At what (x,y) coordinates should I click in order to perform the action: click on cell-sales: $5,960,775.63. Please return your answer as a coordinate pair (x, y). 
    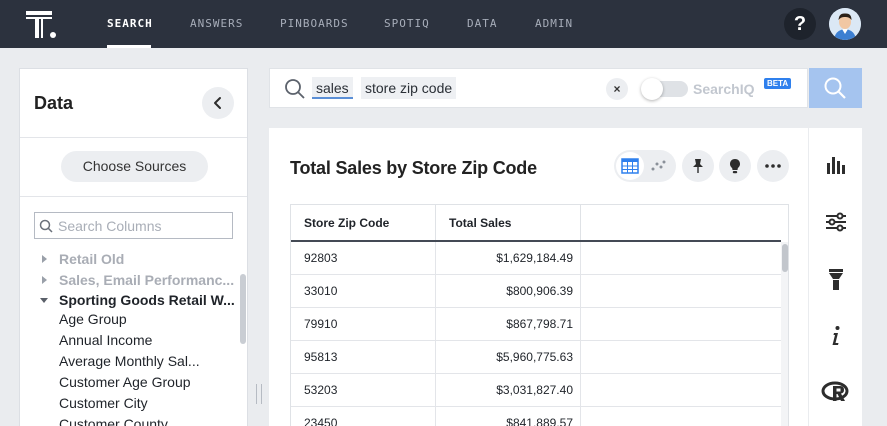
    Looking at the image, I should click on (508, 357).